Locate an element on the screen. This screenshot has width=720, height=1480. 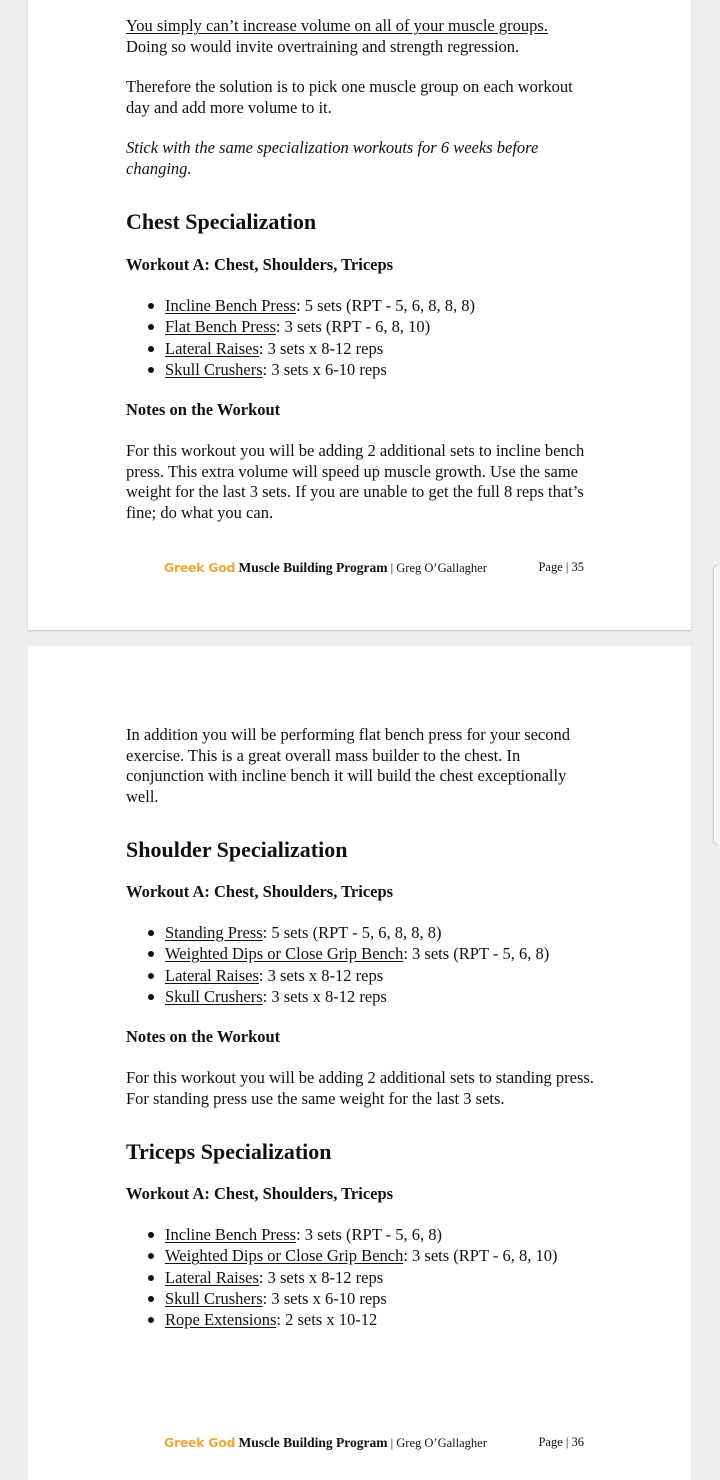
page-number: Page | 35 is located at coordinates (561, 567).